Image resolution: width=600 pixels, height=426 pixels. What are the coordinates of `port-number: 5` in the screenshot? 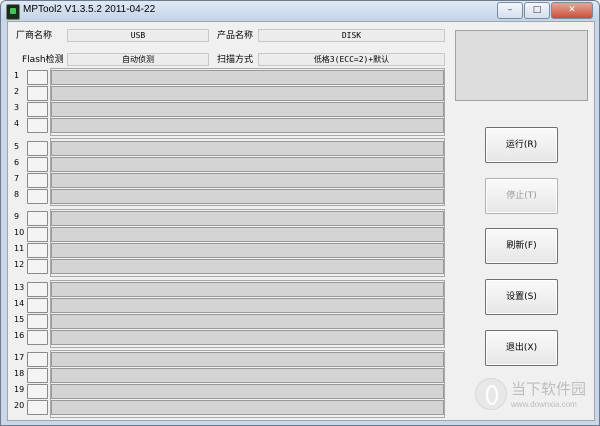 It's located at (17, 146).